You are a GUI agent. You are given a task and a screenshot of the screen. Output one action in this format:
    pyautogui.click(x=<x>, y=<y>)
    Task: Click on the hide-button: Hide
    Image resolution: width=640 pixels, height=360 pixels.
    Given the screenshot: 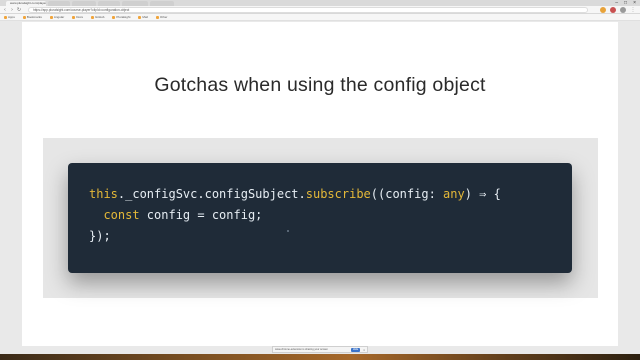 What is the action you would take?
    pyautogui.click(x=355, y=349)
    